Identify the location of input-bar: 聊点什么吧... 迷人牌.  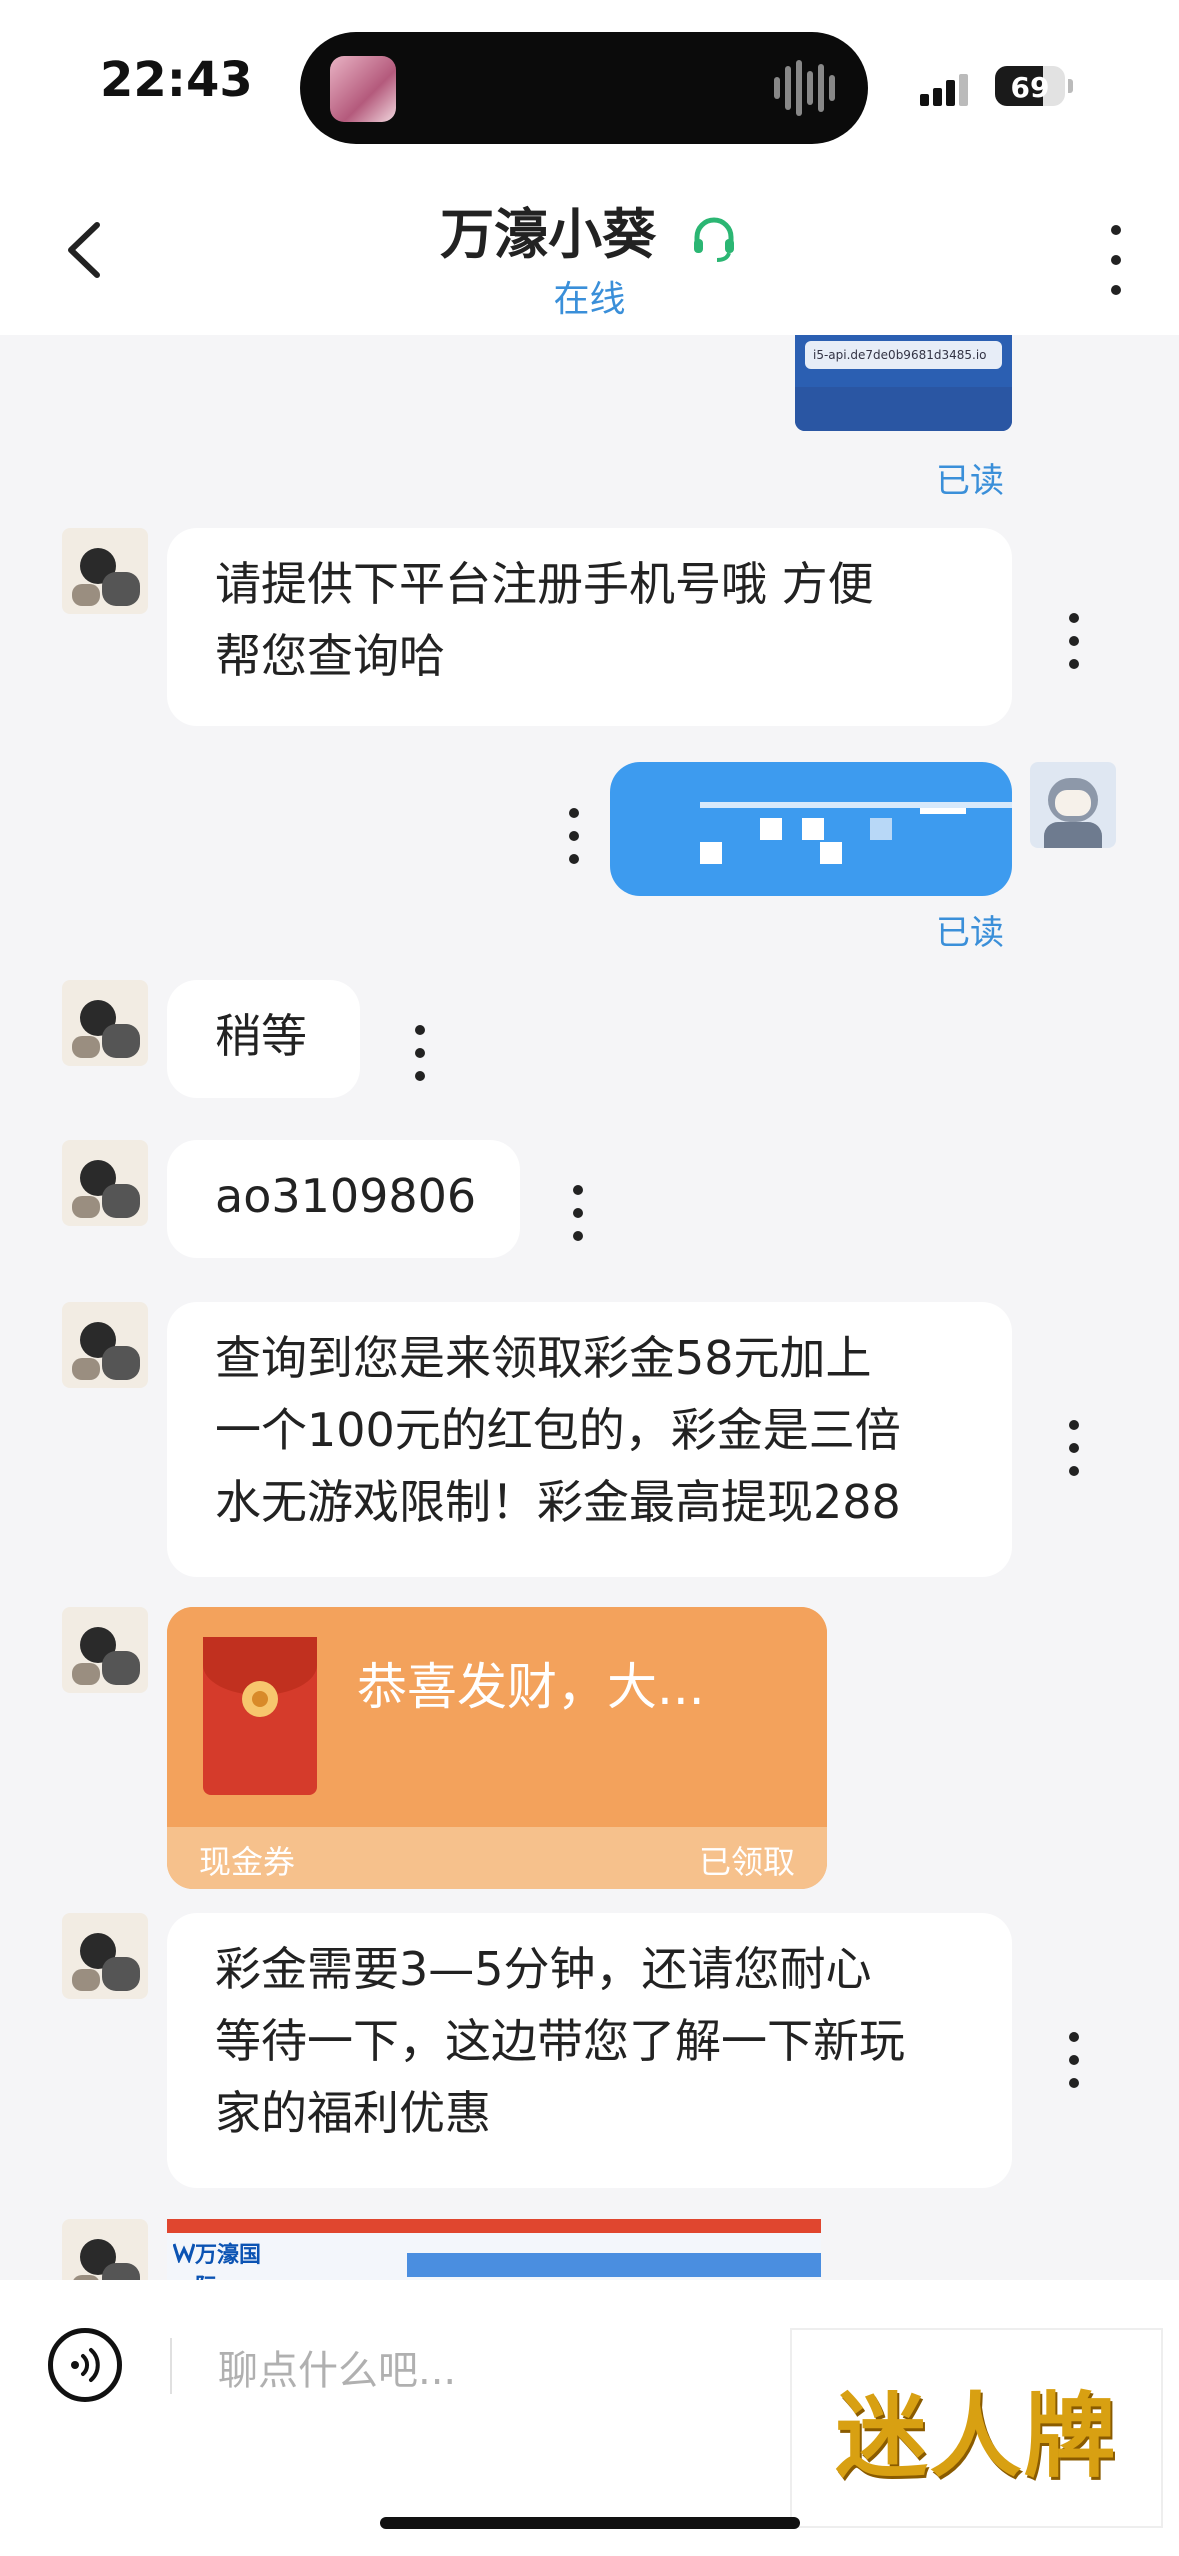
(589, 2418).